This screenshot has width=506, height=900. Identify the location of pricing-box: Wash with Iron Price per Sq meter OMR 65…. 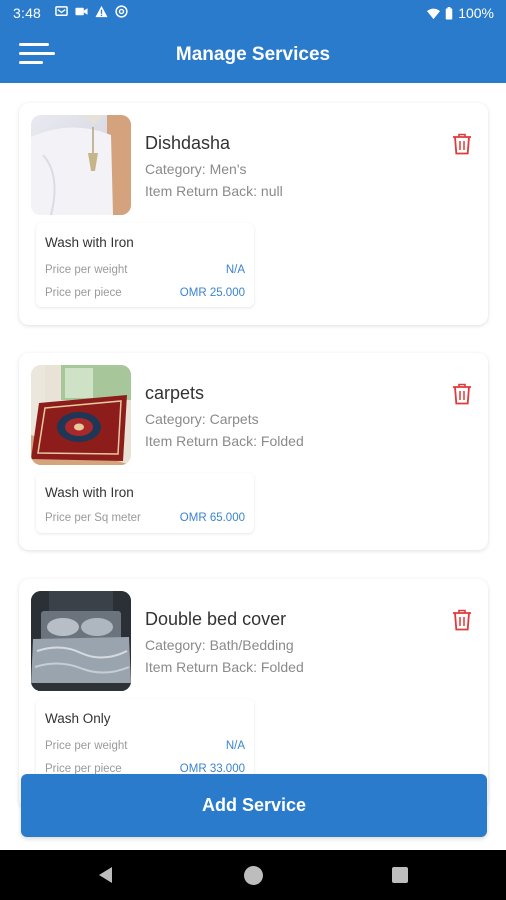
(145, 503).